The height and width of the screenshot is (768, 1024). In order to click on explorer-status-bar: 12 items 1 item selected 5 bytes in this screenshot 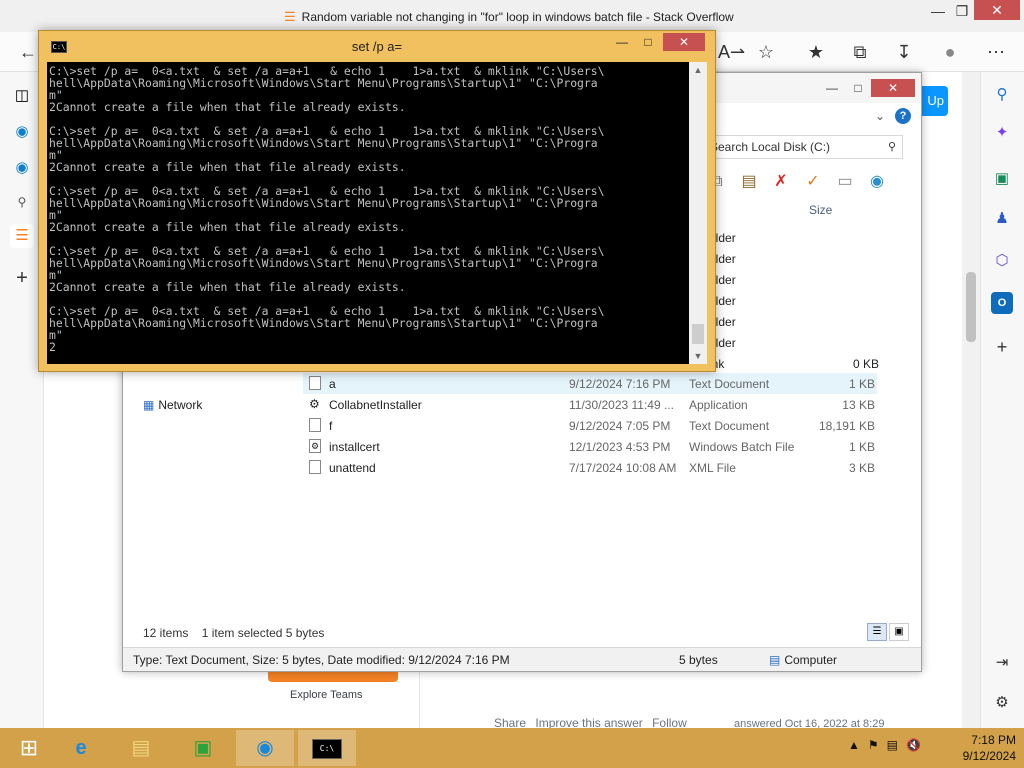, I will do `click(238, 633)`.